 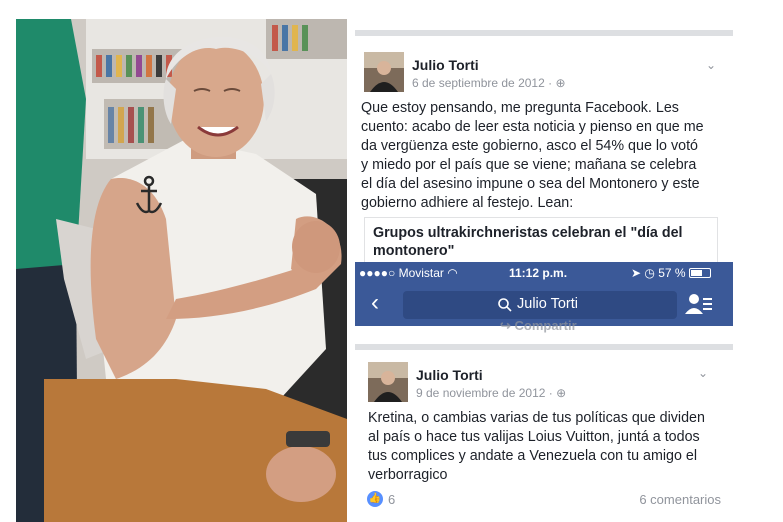 I want to click on post-text-line: gobierno adhiere al festejo. Lean:, so click(x=467, y=203).